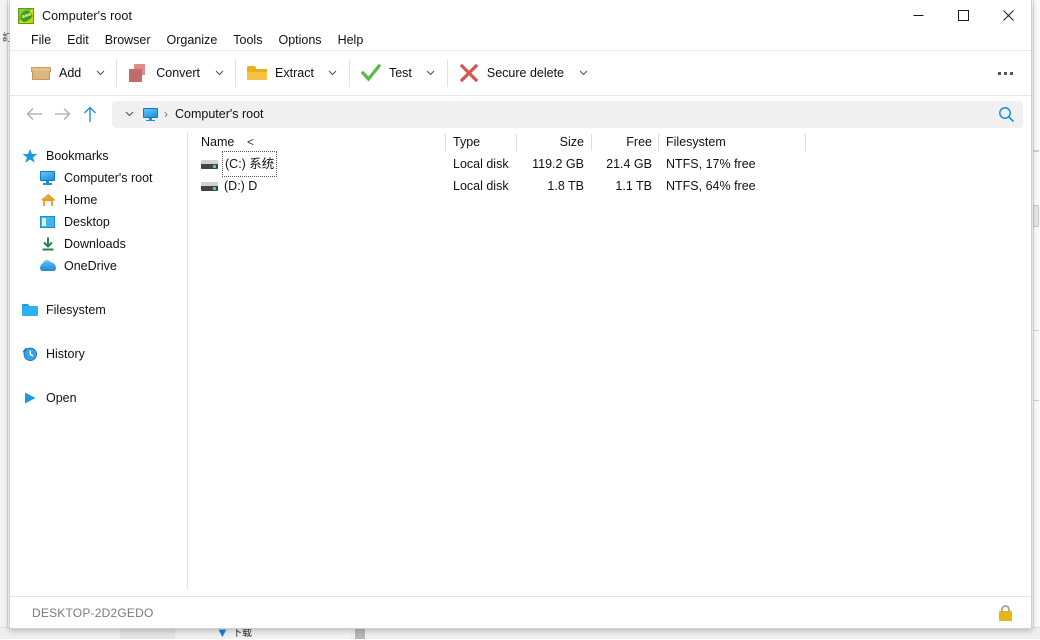 The image size is (1040, 640). I want to click on titlebar: Computer's root, so click(520, 15).